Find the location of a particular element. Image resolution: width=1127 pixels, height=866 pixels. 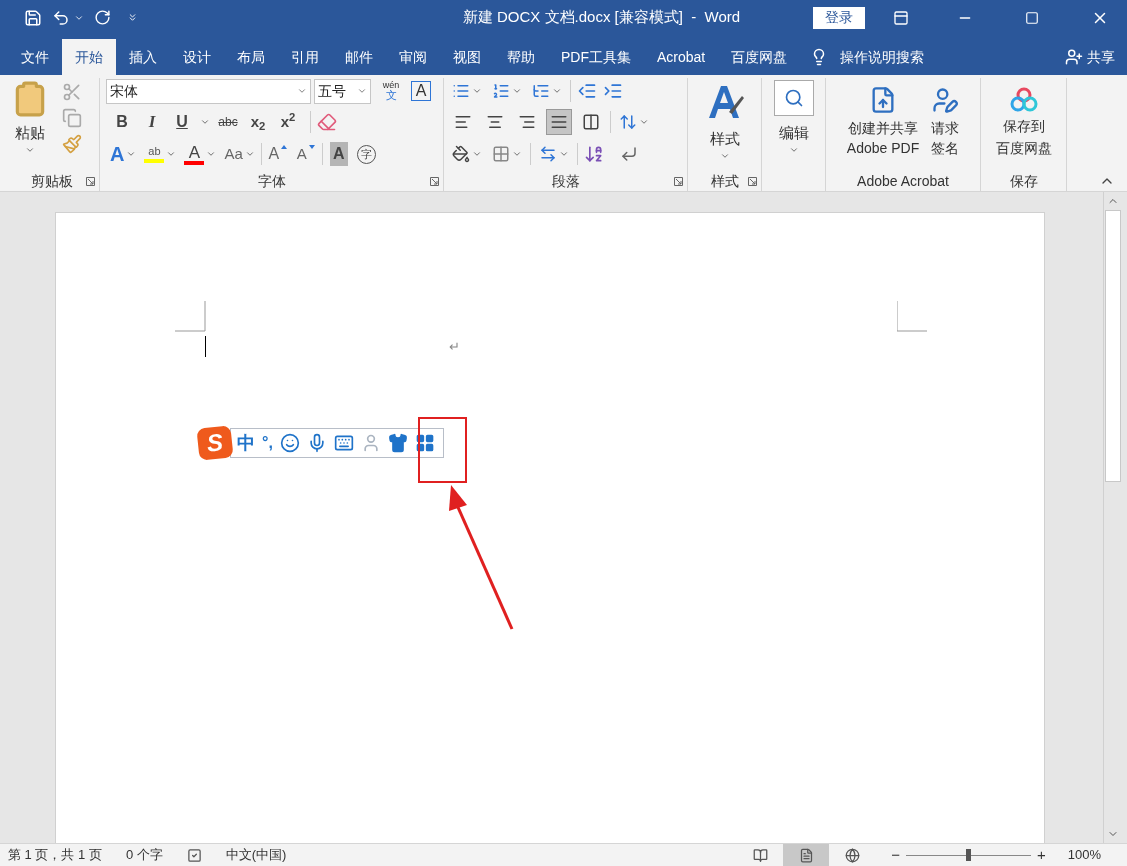

margin-corner-mark is located at coordinates (190, 316).